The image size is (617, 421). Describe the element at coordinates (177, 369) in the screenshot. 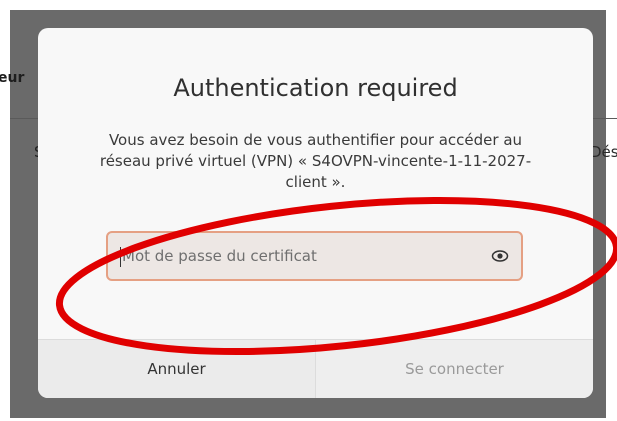

I see `cancel-button: Annuler` at that location.